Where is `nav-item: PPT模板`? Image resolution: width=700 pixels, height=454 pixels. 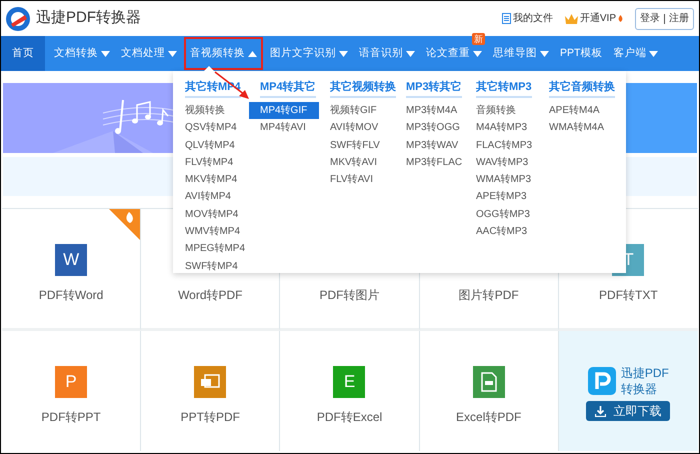
nav-item: PPT模板 is located at coordinates (581, 53).